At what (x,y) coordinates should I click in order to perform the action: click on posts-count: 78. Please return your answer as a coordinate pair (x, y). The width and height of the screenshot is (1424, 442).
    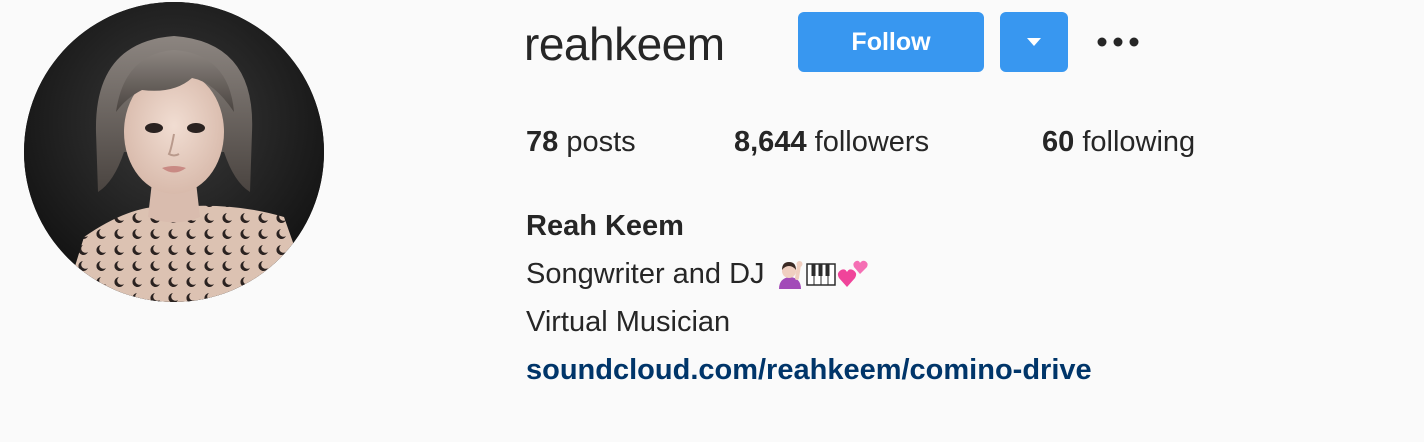
    Looking at the image, I should click on (542, 142).